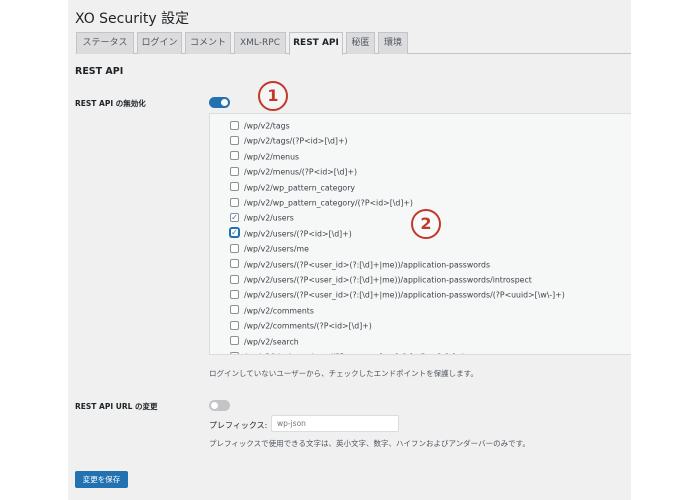 This screenshot has height=500, width=700. I want to click on endpoint-item: /wp/v2/menus, so click(264, 156).